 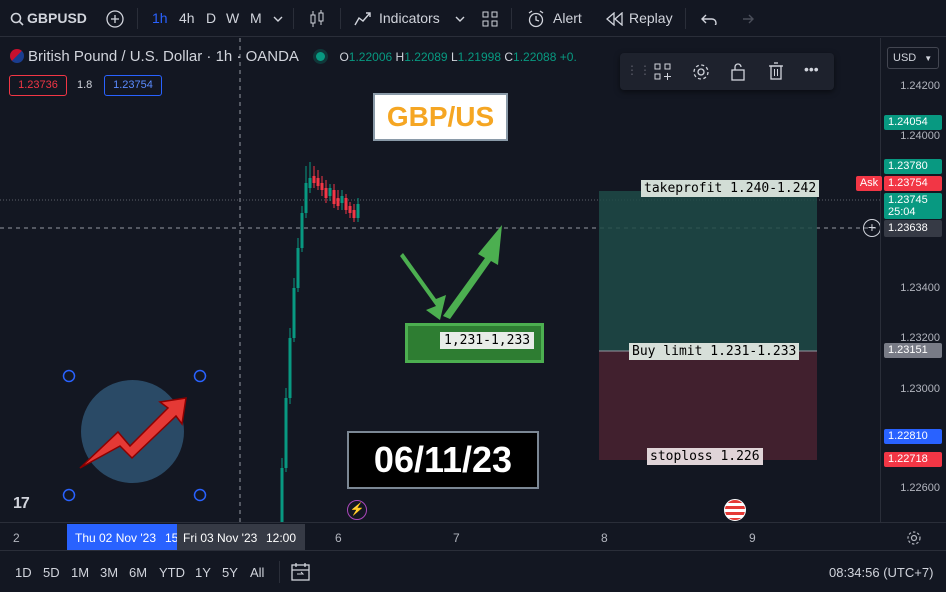 What do you see at coordinates (746, 18) in the screenshot?
I see `redo-icon` at bounding box center [746, 18].